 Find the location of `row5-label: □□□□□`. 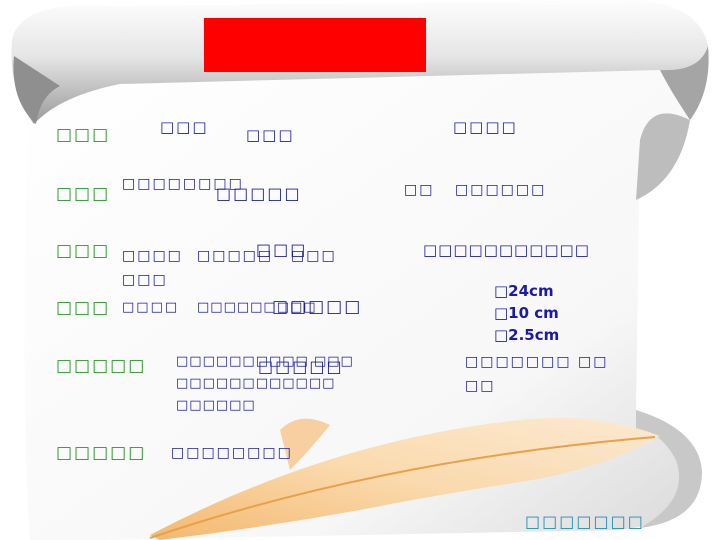

row5-label: □□□□□ is located at coordinates (101, 366).